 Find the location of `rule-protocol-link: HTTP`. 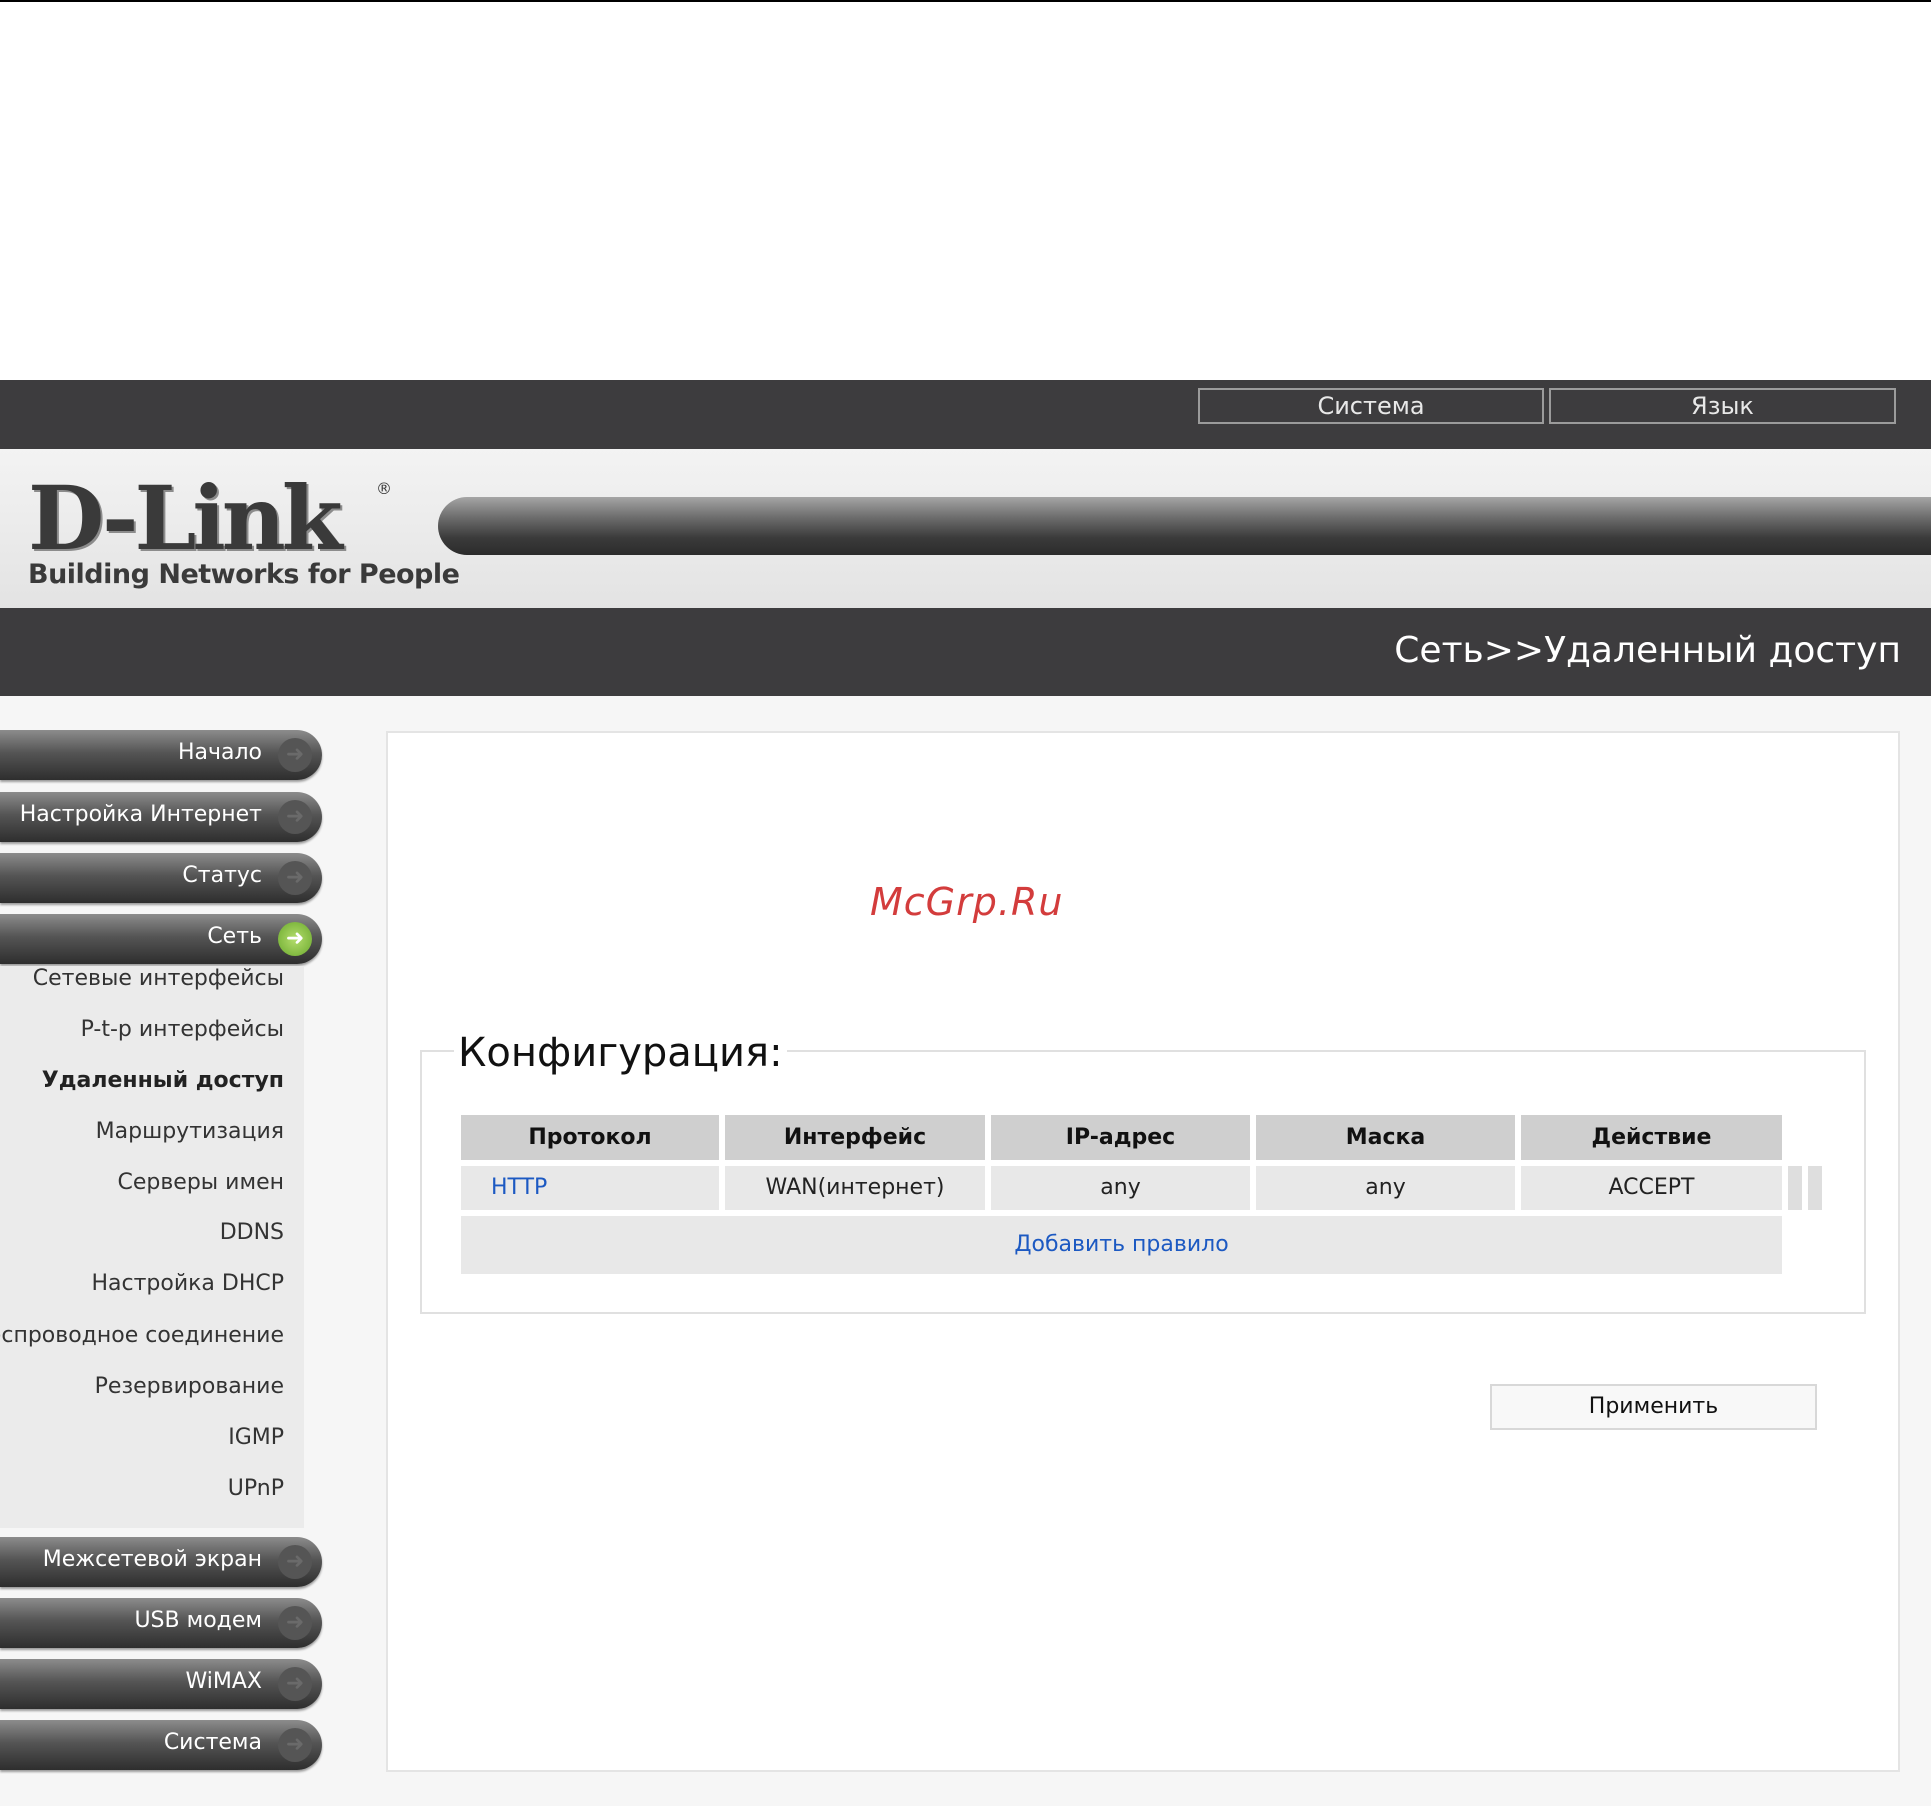

rule-protocol-link: HTTP is located at coordinates (590, 1188).